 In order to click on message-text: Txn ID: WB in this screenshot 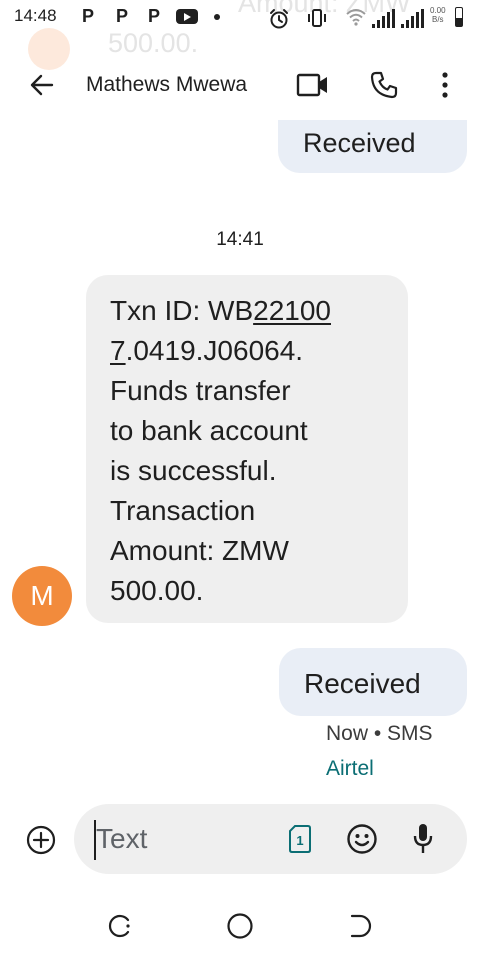, I will do `click(182, 310)`.